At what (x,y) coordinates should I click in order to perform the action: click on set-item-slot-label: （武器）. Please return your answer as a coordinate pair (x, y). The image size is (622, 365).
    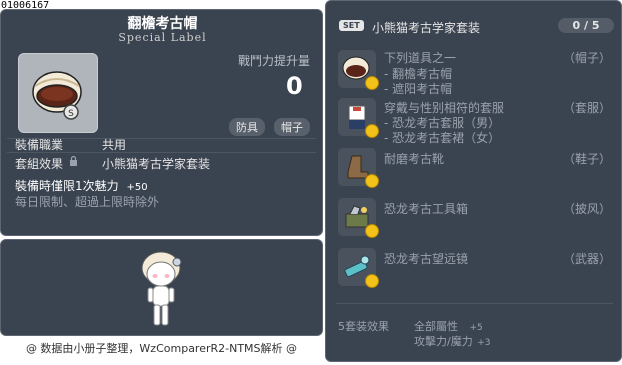
    Looking at the image, I should click on (587, 259).